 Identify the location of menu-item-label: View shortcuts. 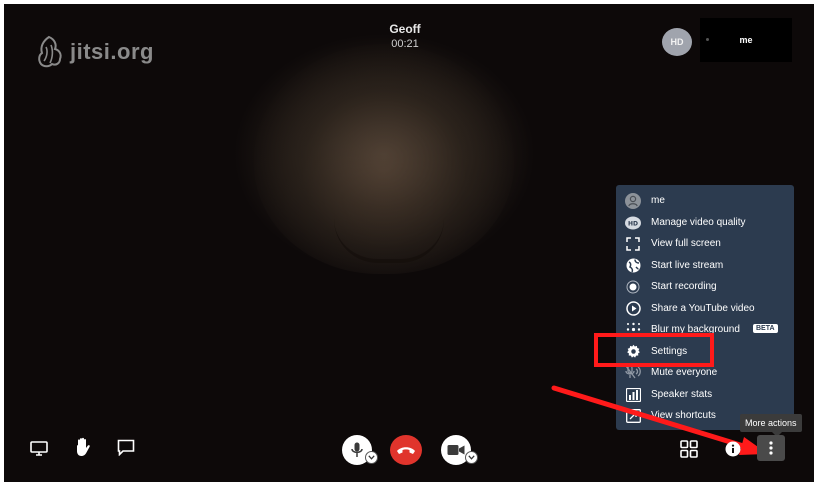
(683, 415).